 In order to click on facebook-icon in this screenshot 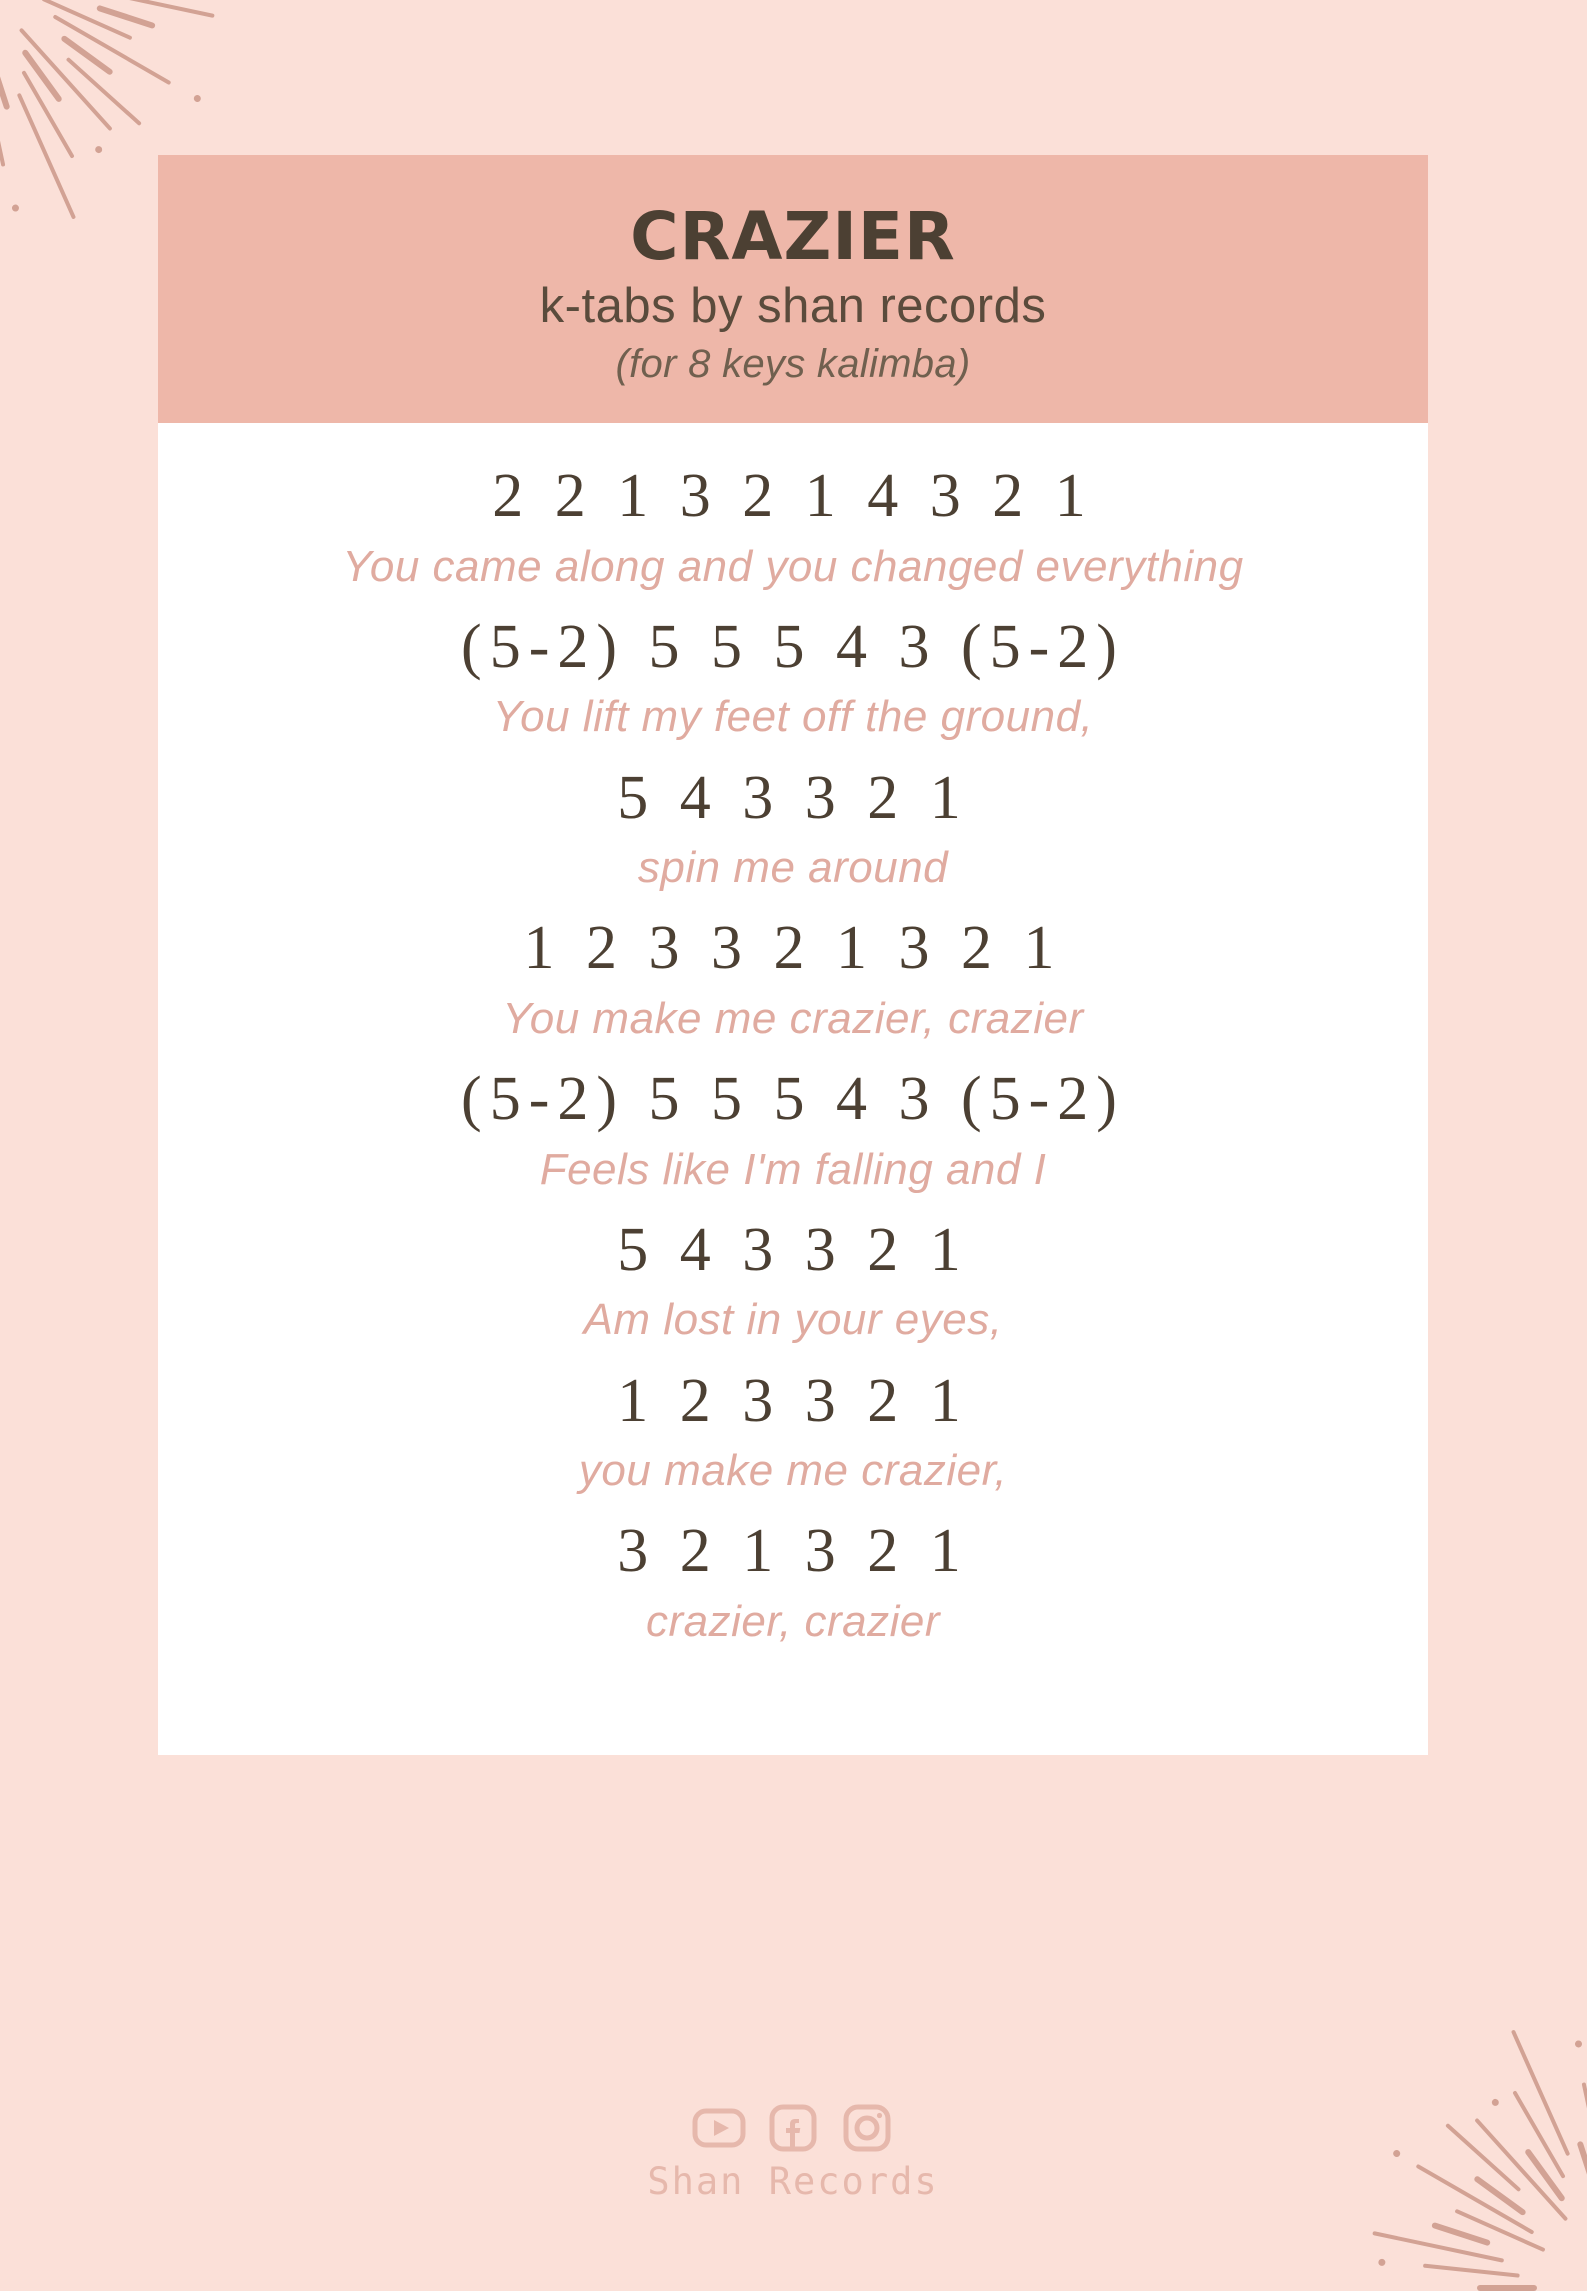, I will do `click(793, 2128)`.